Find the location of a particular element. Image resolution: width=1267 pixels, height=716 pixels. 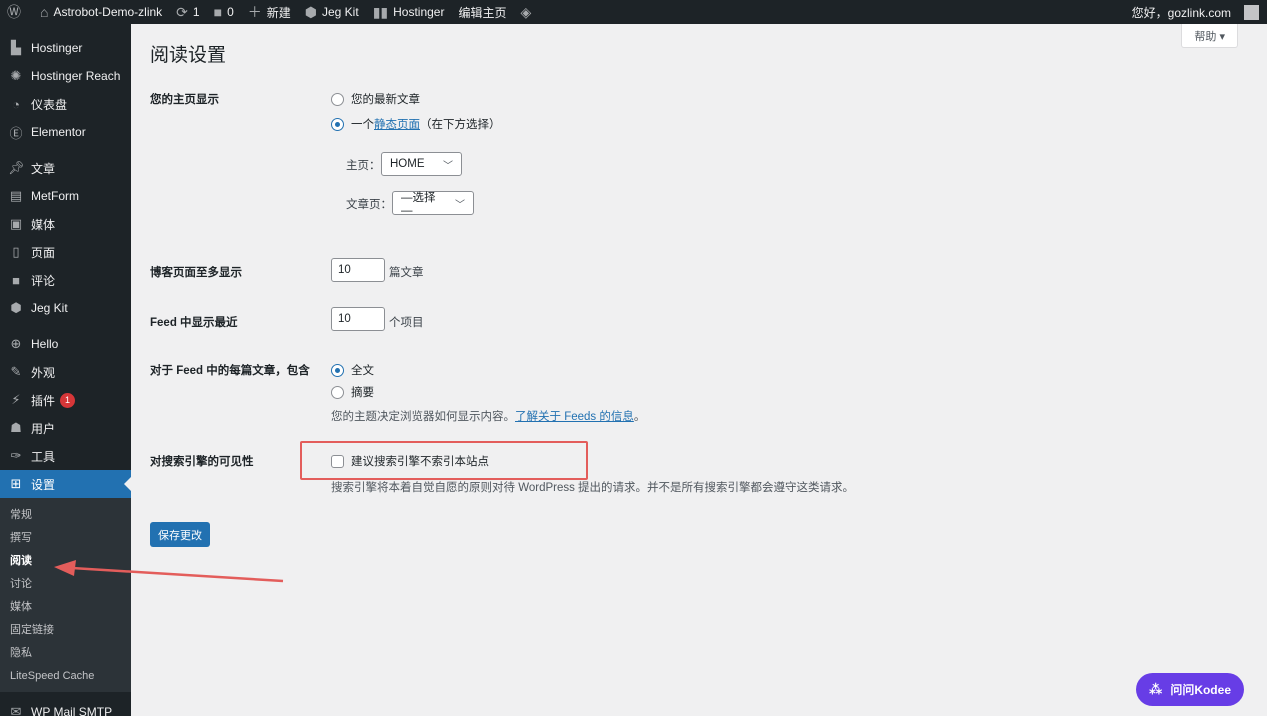

feeds-info-link: 了解关于 Feeds 的信息 is located at coordinates (574, 417).